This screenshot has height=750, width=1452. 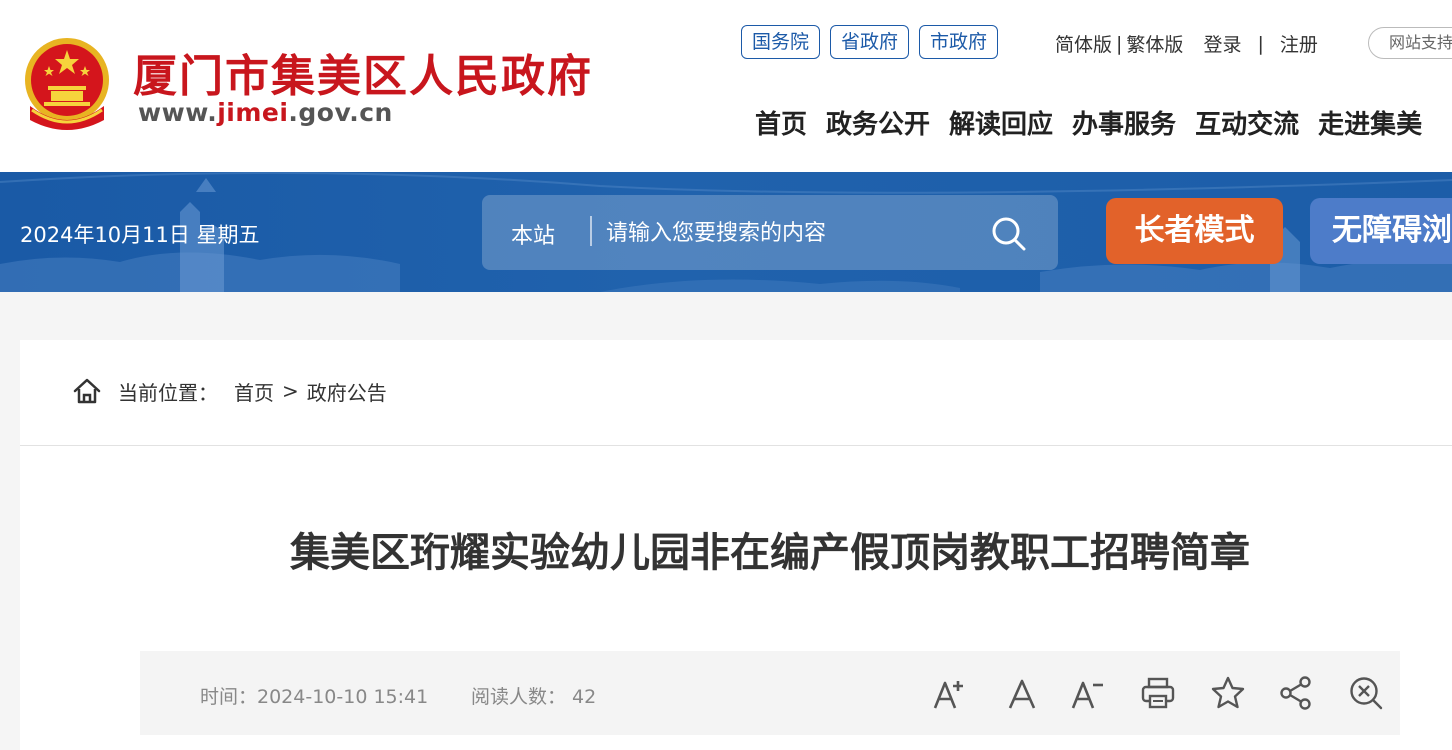 I want to click on article-meta-bar: 时间：2024-10-10 15:41 阅读人数： 42, so click(x=770, y=693).